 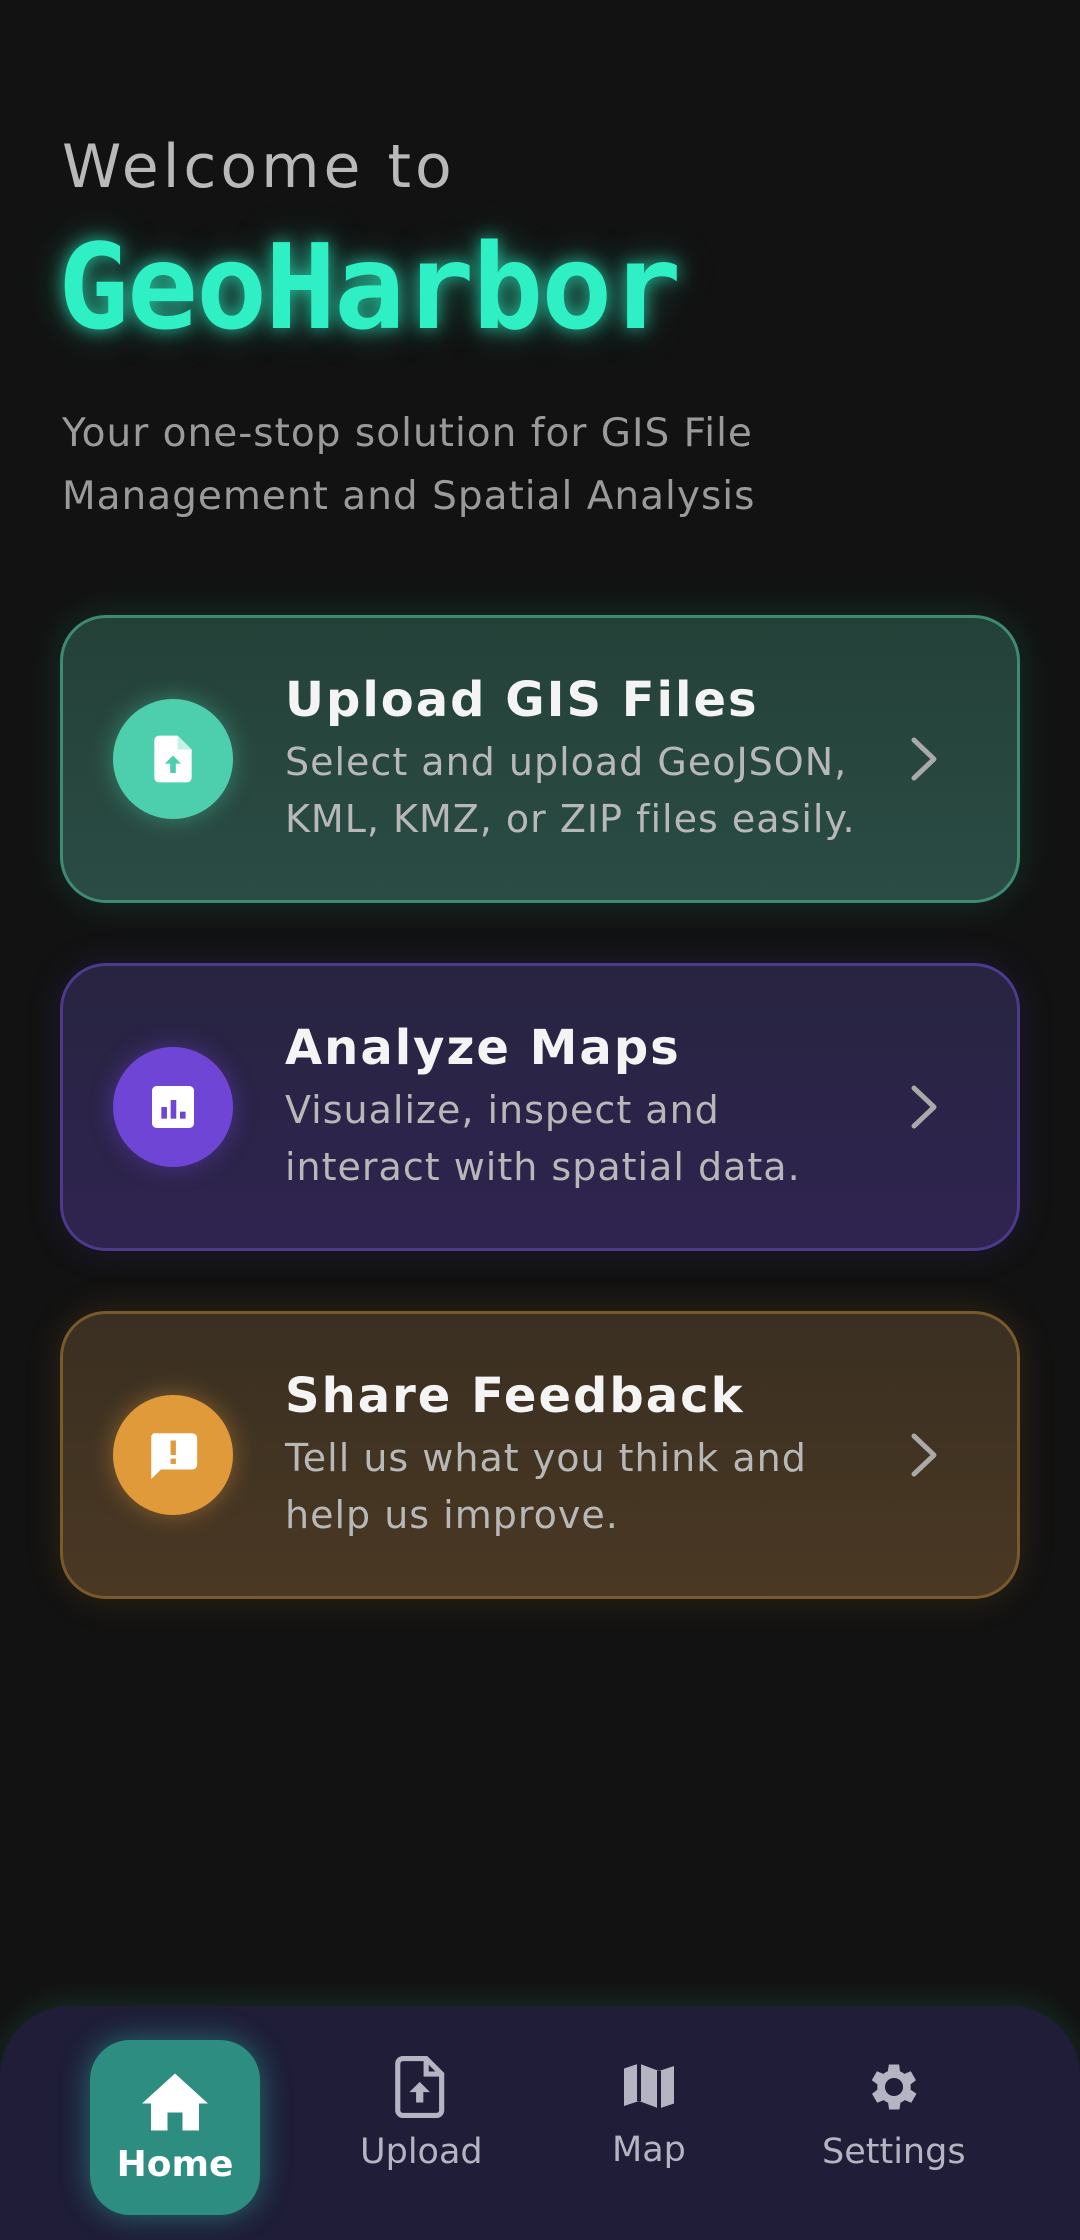 What do you see at coordinates (421, 2152) in the screenshot?
I see `nav-label: Upload` at bounding box center [421, 2152].